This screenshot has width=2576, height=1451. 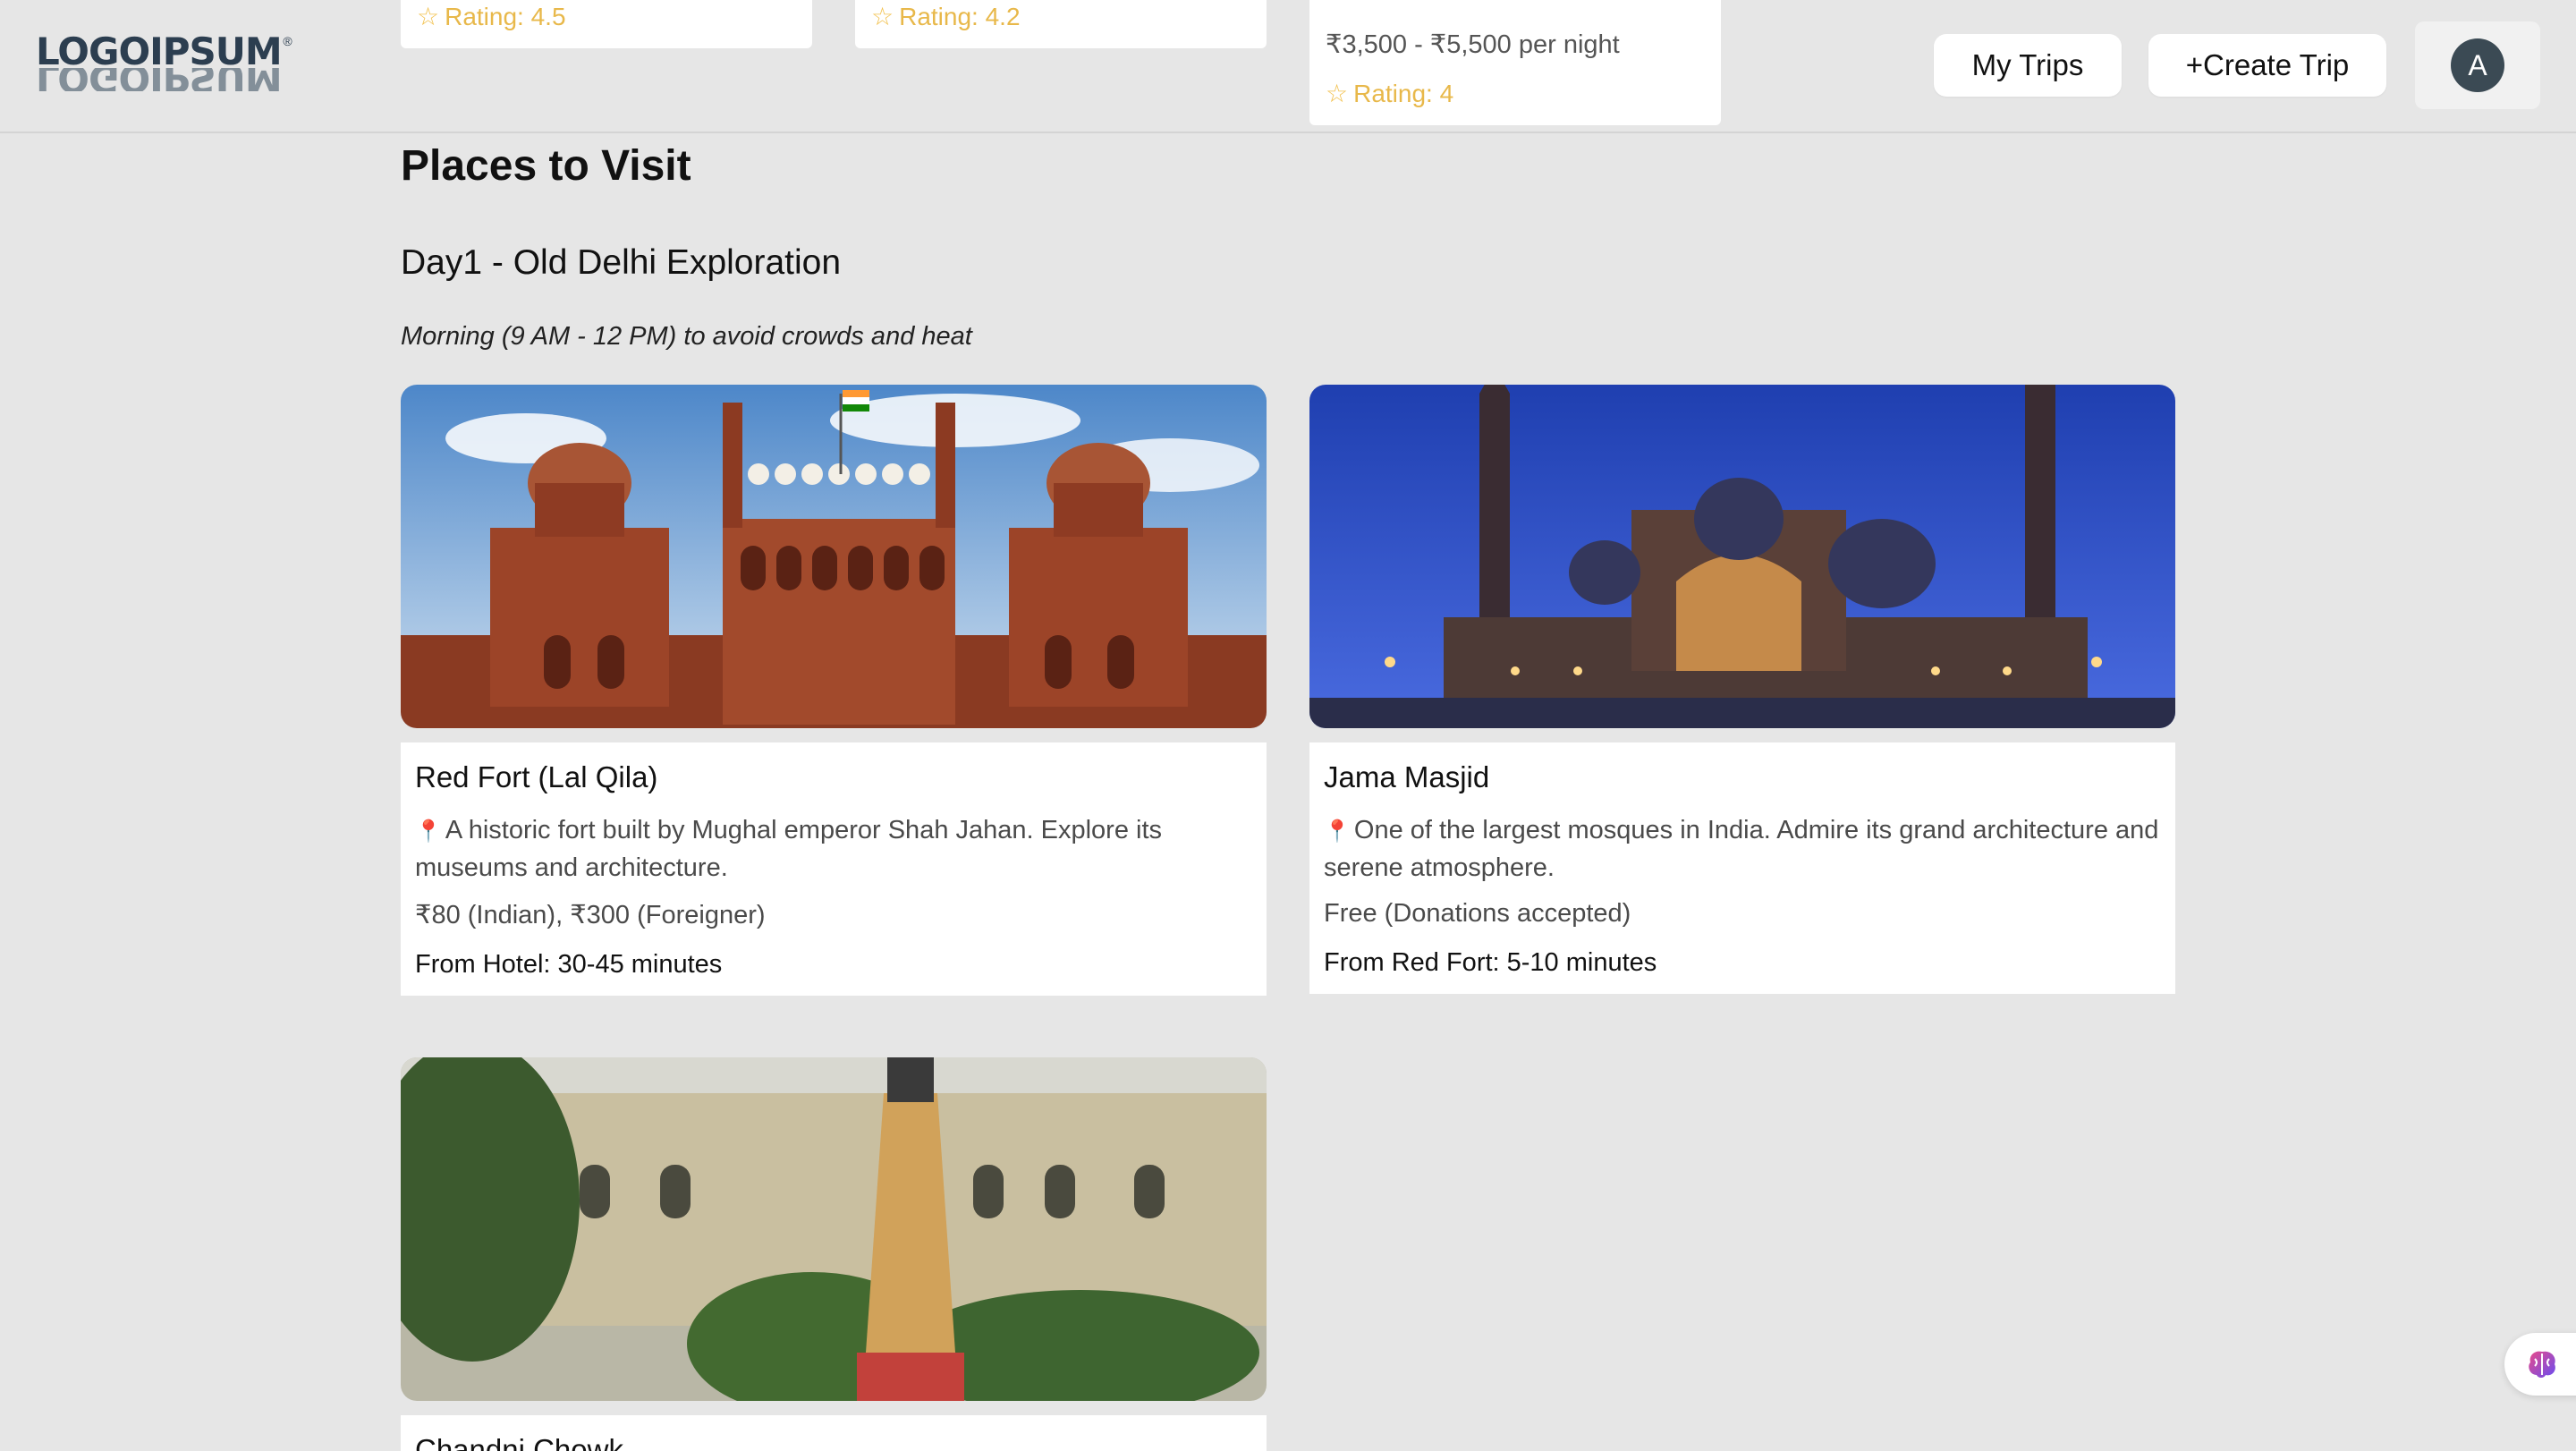 I want to click on place-card: Chandni Chowk, so click(x=834, y=1254).